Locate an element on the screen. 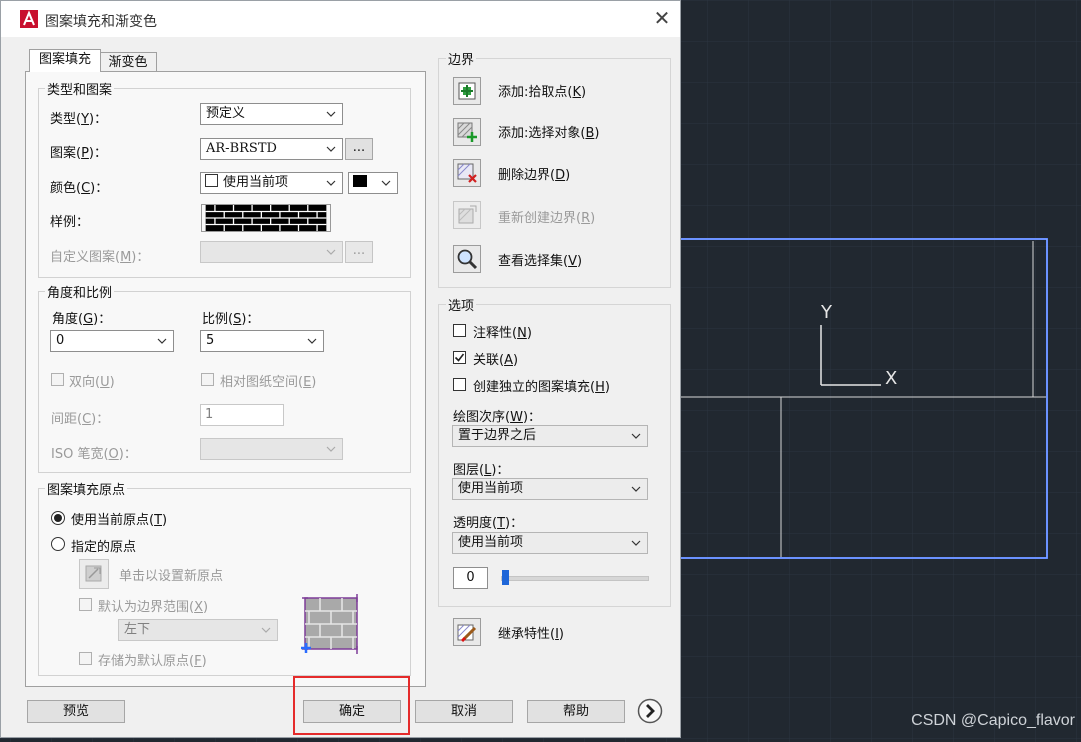 The height and width of the screenshot is (742, 1081). annotative-checkbox is located at coordinates (459, 330).